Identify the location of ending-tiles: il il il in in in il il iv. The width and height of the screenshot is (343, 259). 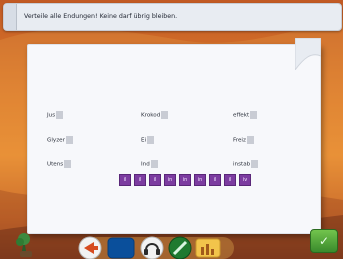
(185, 180).